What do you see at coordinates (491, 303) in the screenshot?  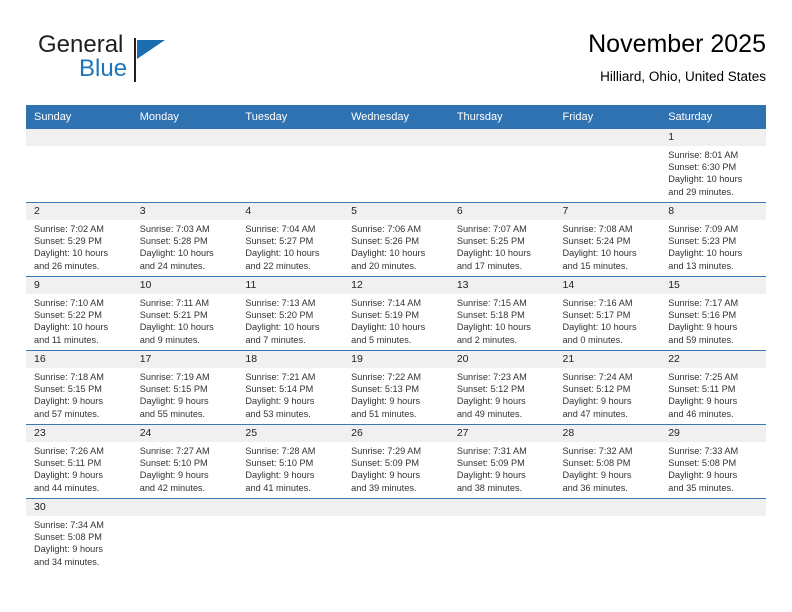 I see `day-info-line: Sunrise: 7:15 AM` at bounding box center [491, 303].